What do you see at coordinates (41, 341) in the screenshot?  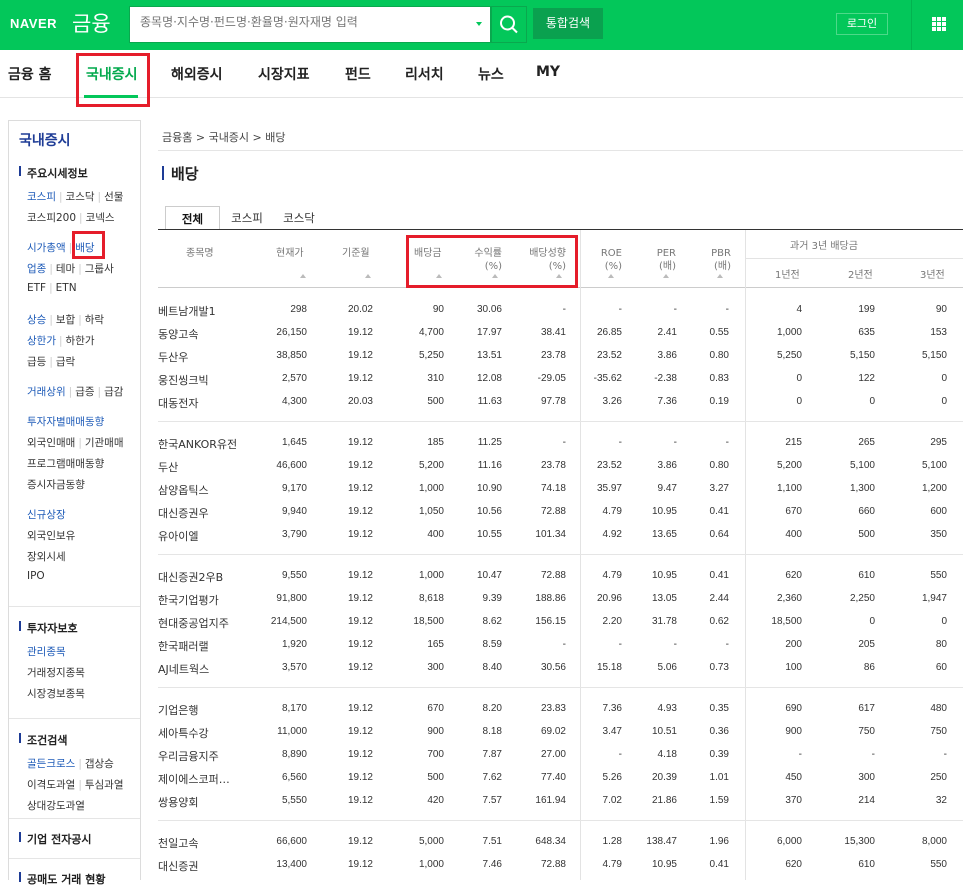 I see `sidebar-link: 상한가` at bounding box center [41, 341].